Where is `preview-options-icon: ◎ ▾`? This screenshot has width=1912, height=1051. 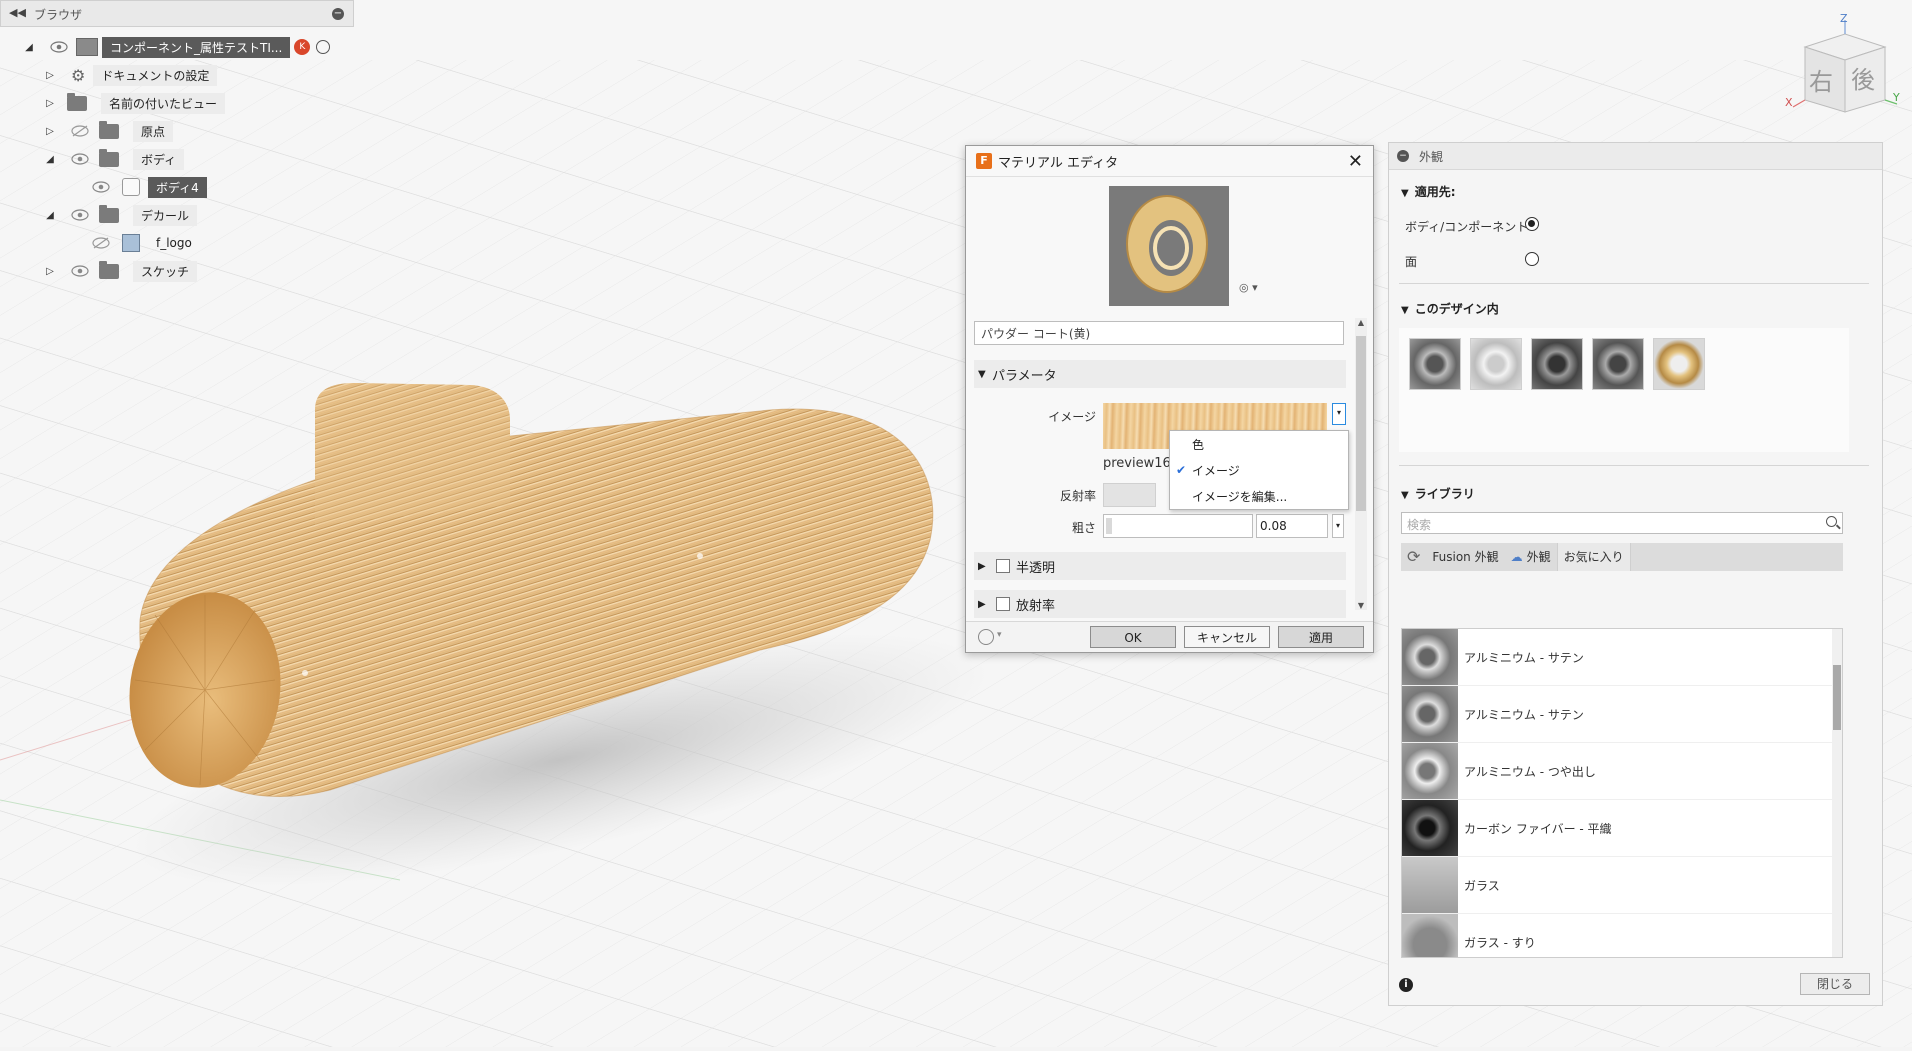
preview-options-icon: ◎ ▾ is located at coordinates (1248, 287).